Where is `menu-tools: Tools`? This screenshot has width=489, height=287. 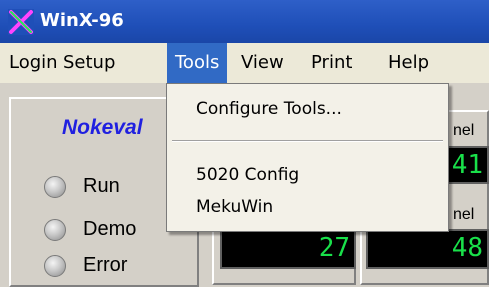 menu-tools: Tools is located at coordinates (197, 63).